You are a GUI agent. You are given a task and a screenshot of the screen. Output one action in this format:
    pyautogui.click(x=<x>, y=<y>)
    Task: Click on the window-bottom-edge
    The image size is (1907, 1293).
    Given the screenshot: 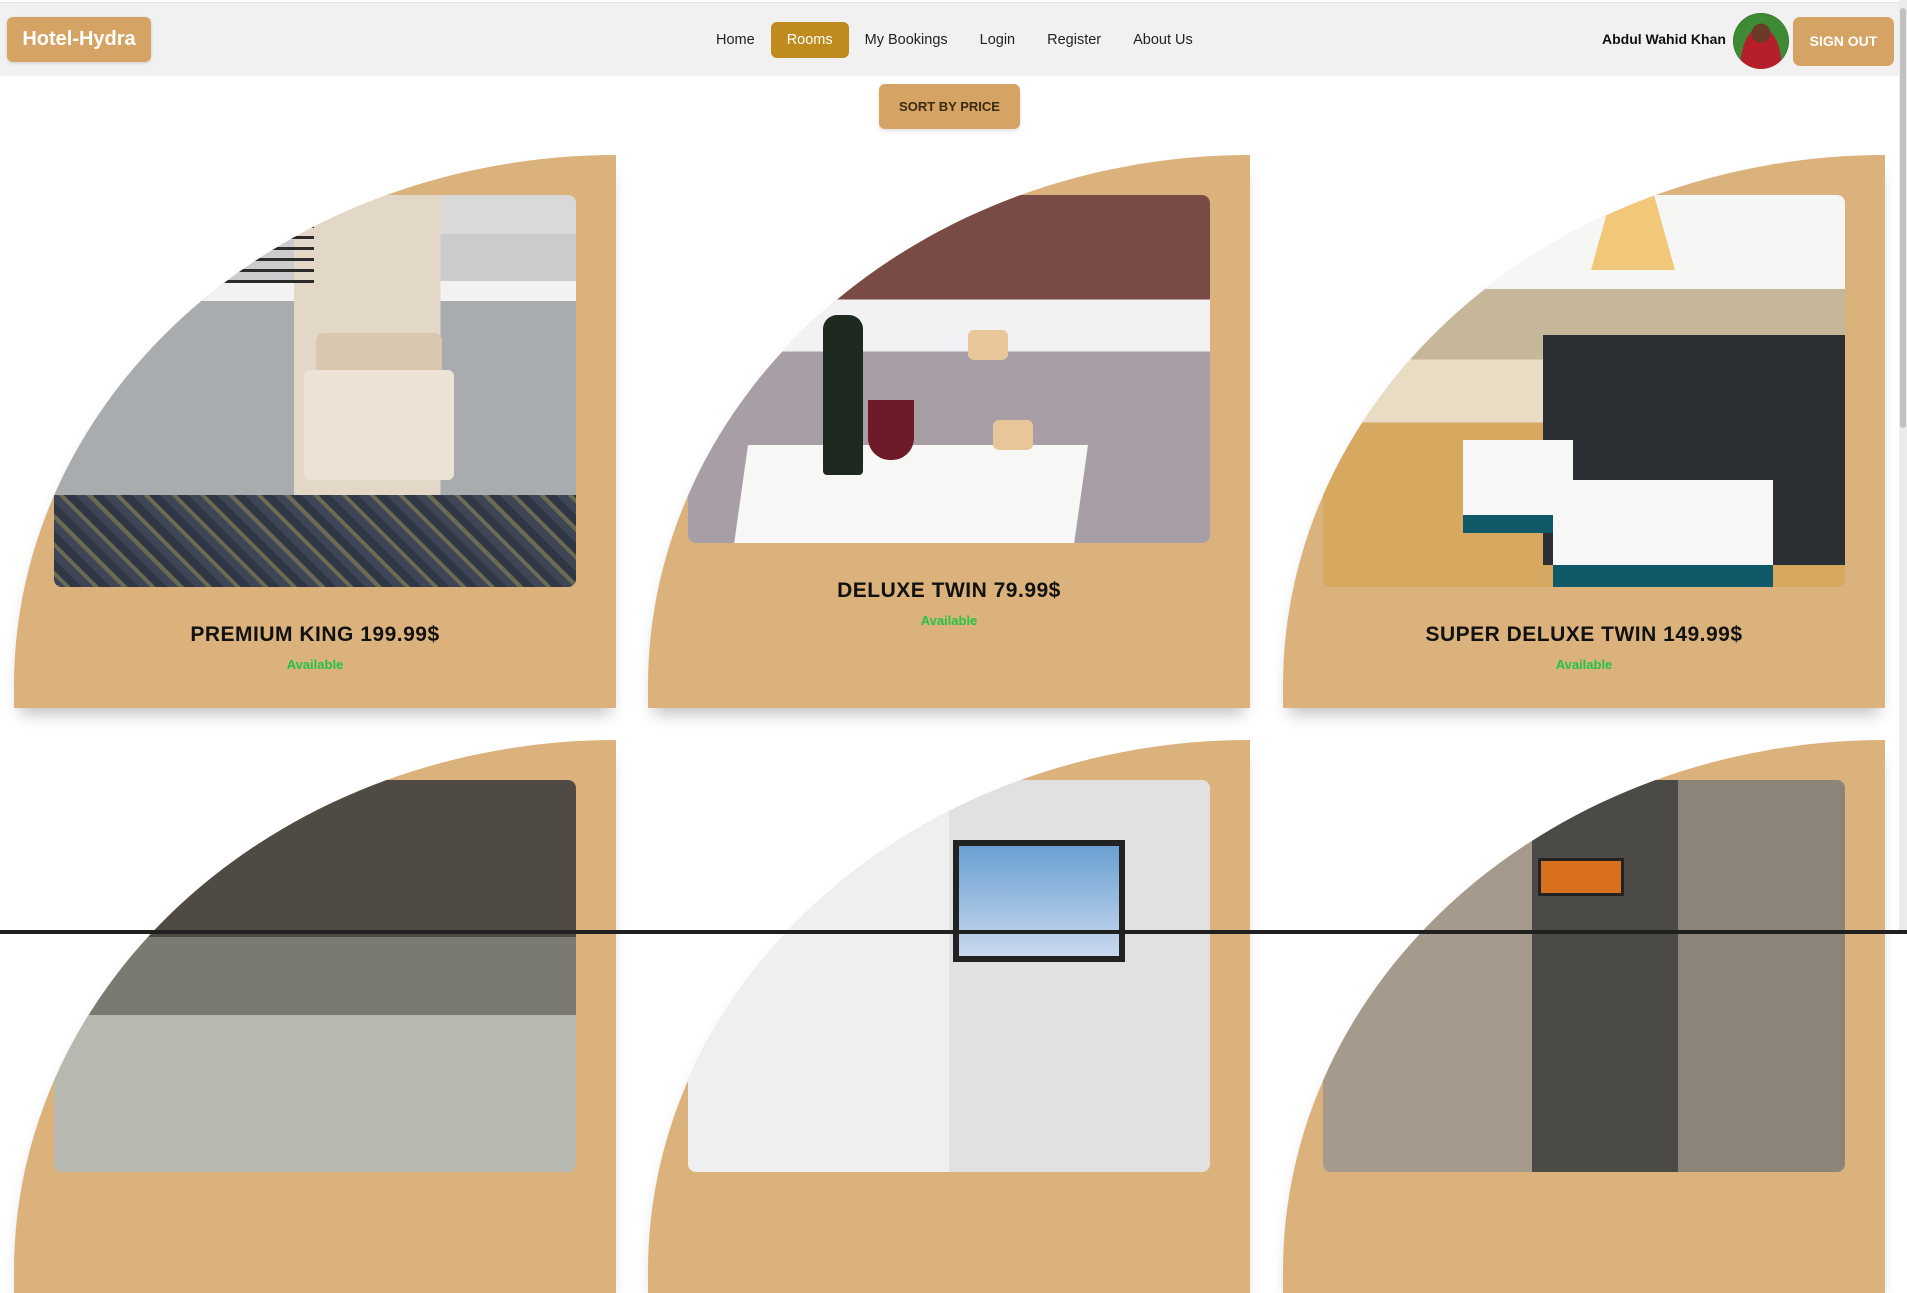 What is the action you would take?
    pyautogui.click(x=953, y=932)
    